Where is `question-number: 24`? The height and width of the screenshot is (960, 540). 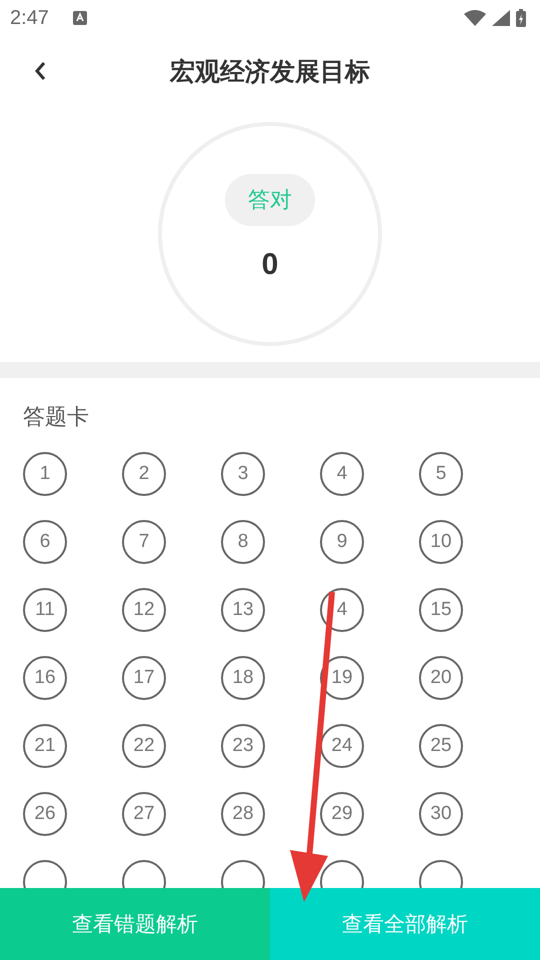
question-number: 24 is located at coordinates (342, 746).